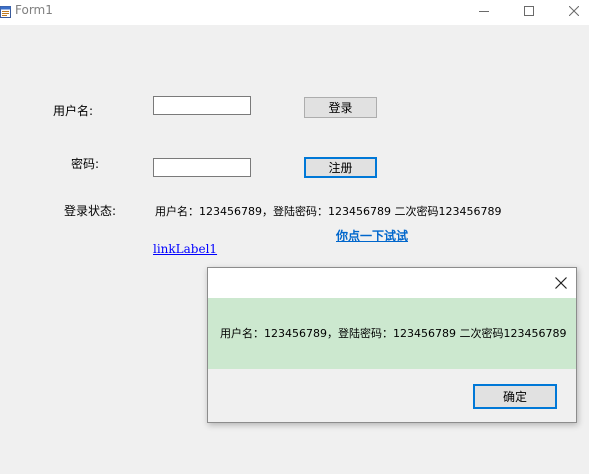 The width and height of the screenshot is (589, 474). Describe the element at coordinates (202, 167) in the screenshot. I see `password-input` at that location.